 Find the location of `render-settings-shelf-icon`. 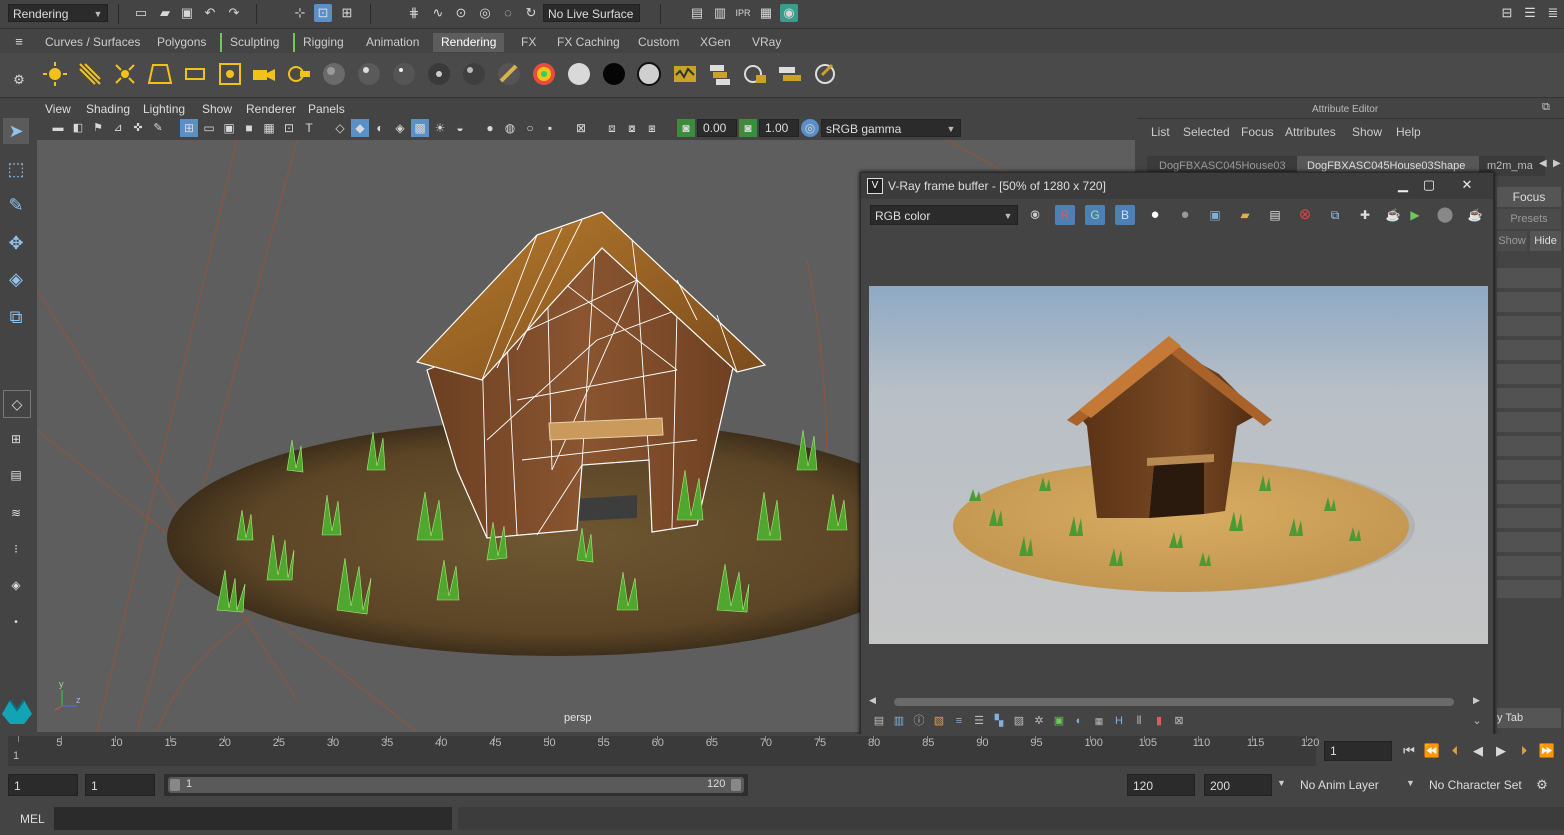

render-settings-shelf-icon is located at coordinates (685, 74).